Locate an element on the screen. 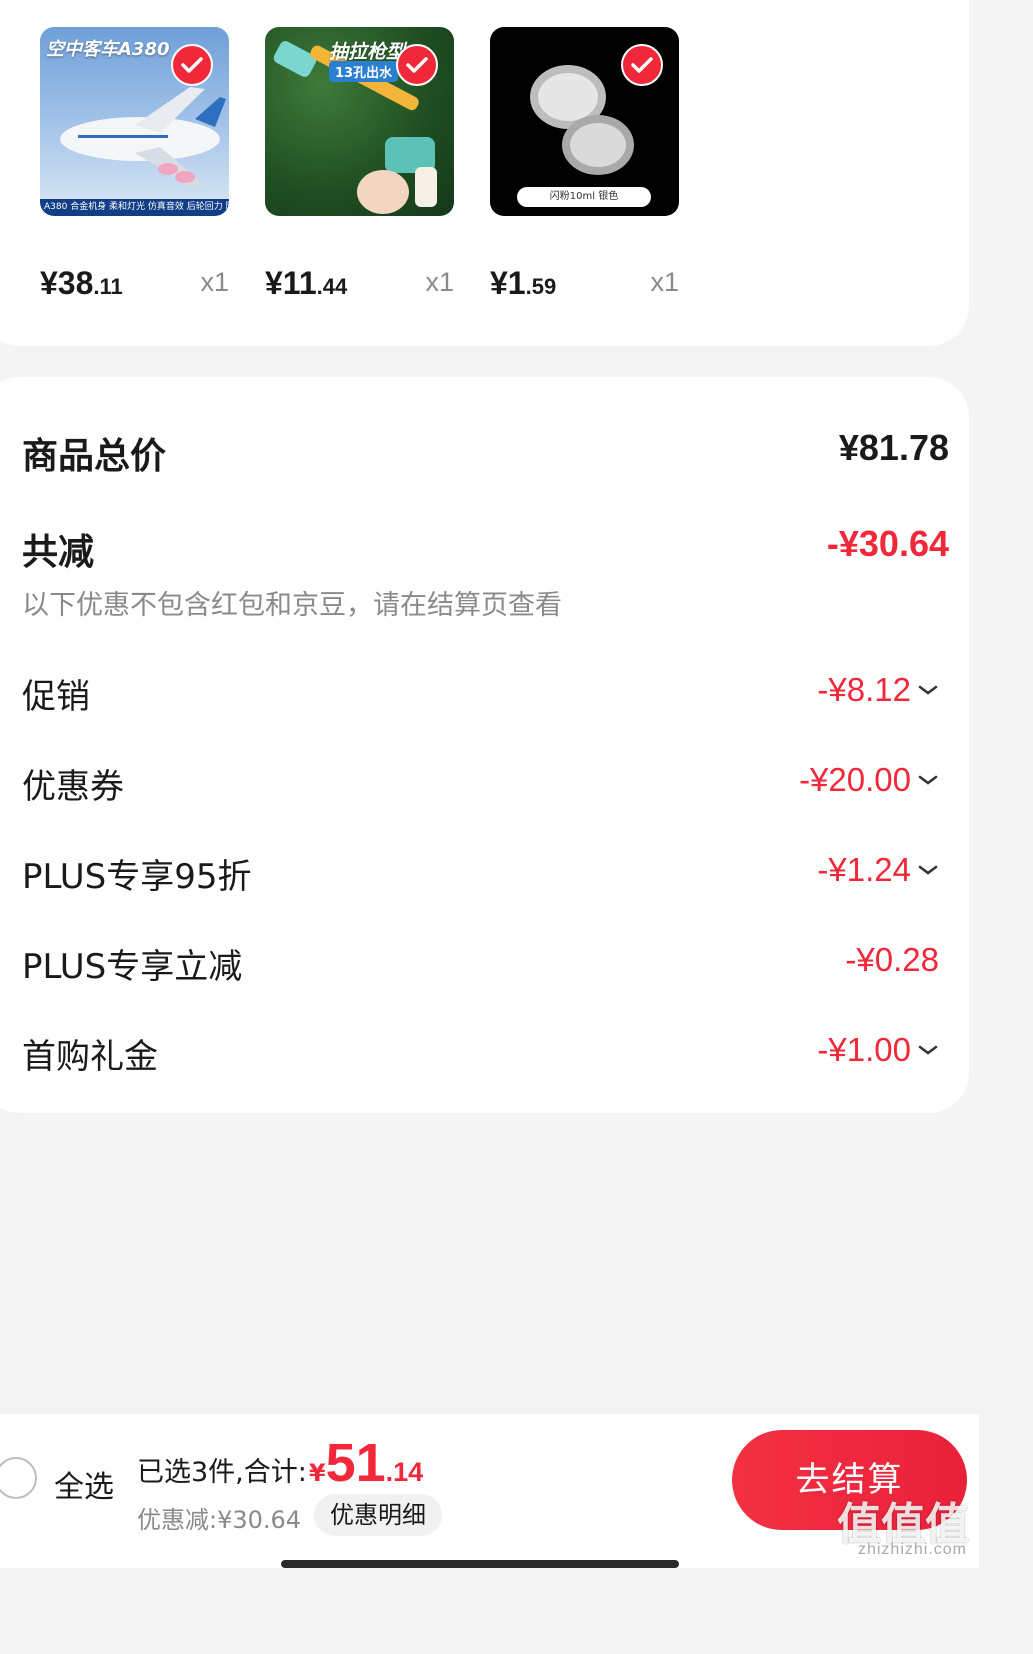  total-amount-decimal: .14 is located at coordinates (404, 1472).